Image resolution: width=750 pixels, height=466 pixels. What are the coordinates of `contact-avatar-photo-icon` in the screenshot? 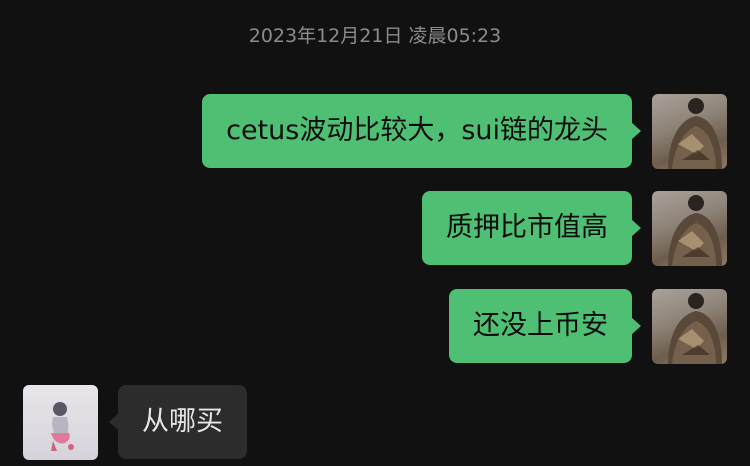 It's located at (62, 426).